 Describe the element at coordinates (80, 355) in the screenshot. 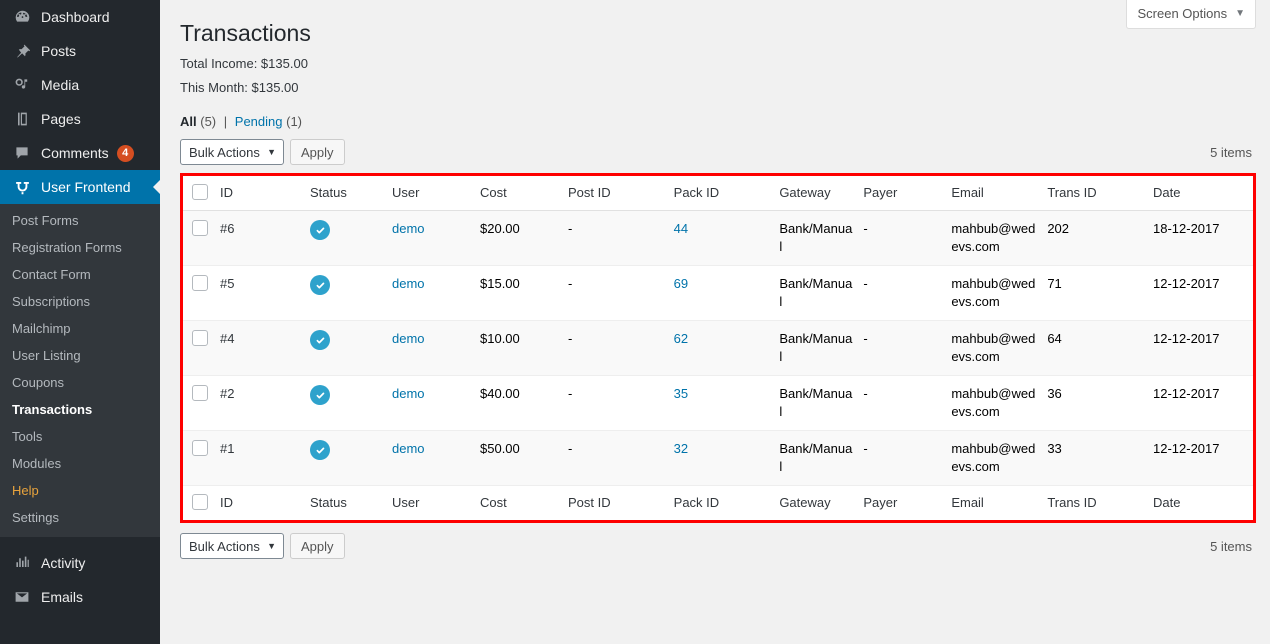

I see `sidebar-subitem-user-listing: User Listing` at that location.